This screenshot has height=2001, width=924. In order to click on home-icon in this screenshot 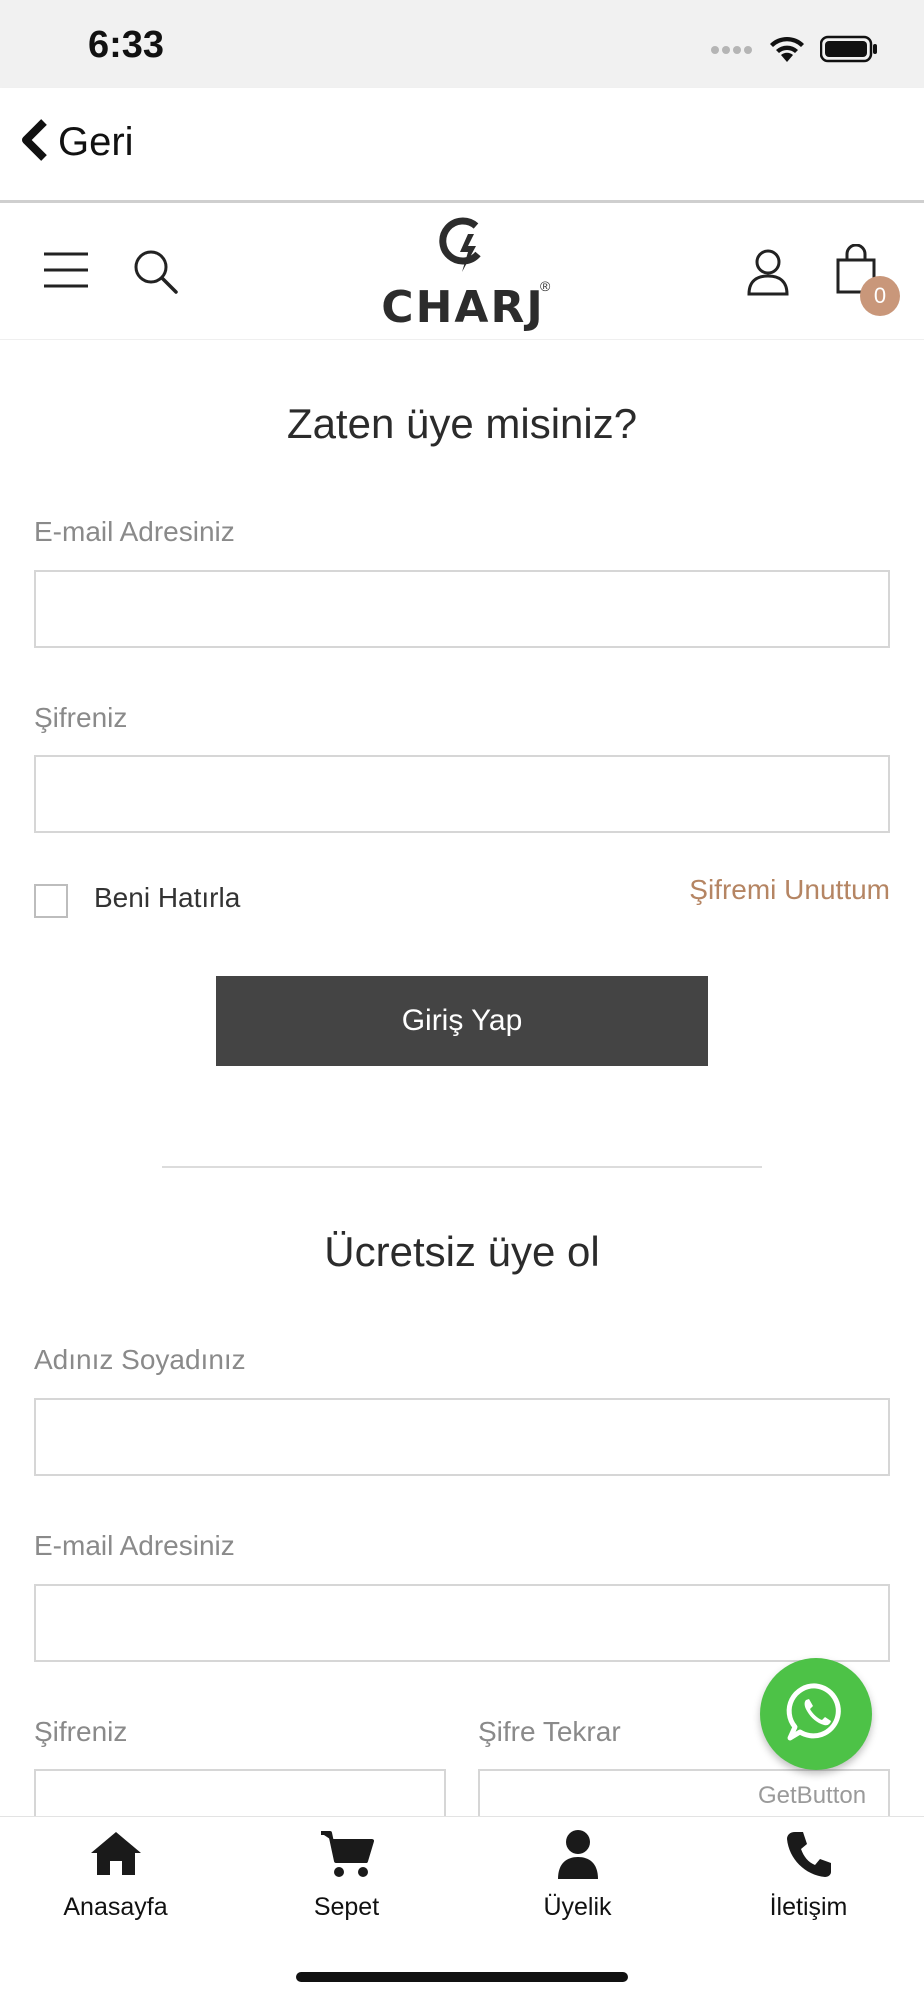, I will do `click(115, 1853)`.